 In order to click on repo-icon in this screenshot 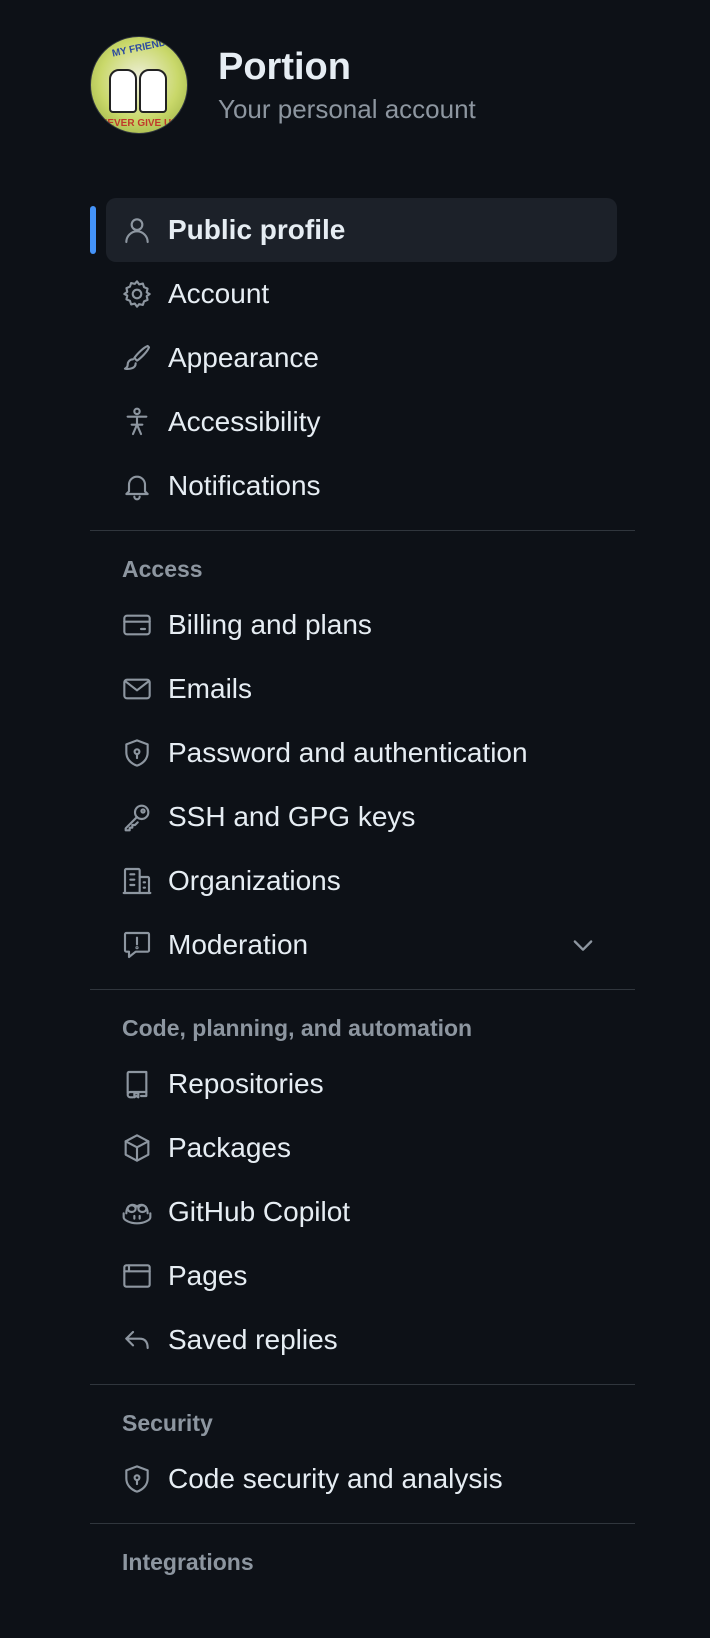, I will do `click(137, 1084)`.